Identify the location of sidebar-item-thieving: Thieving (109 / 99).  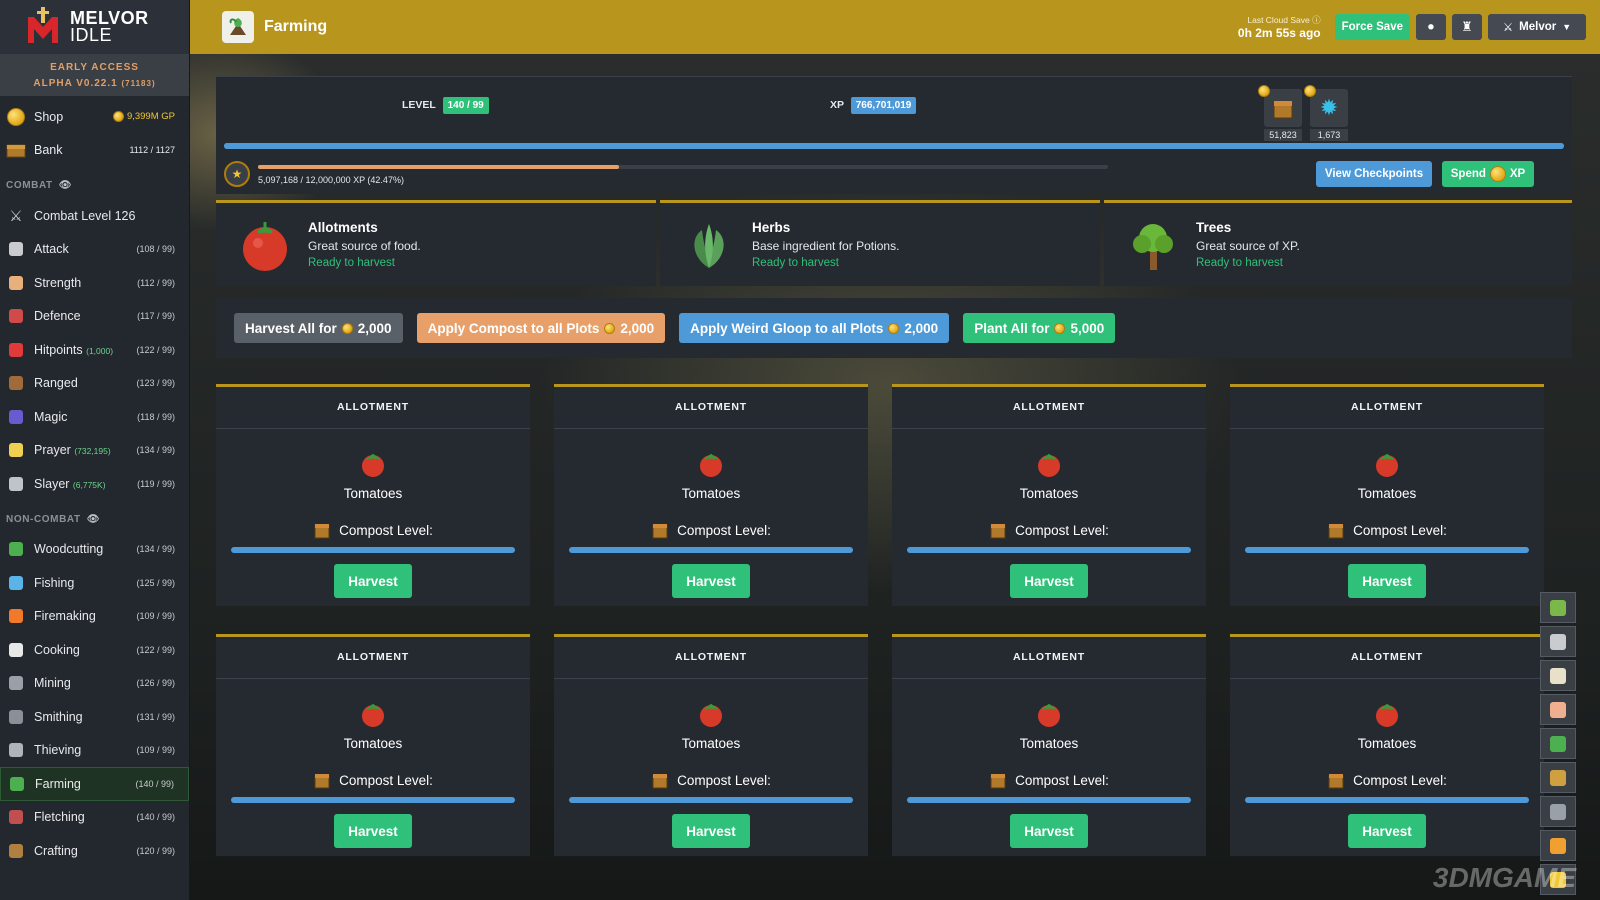
(94, 751).